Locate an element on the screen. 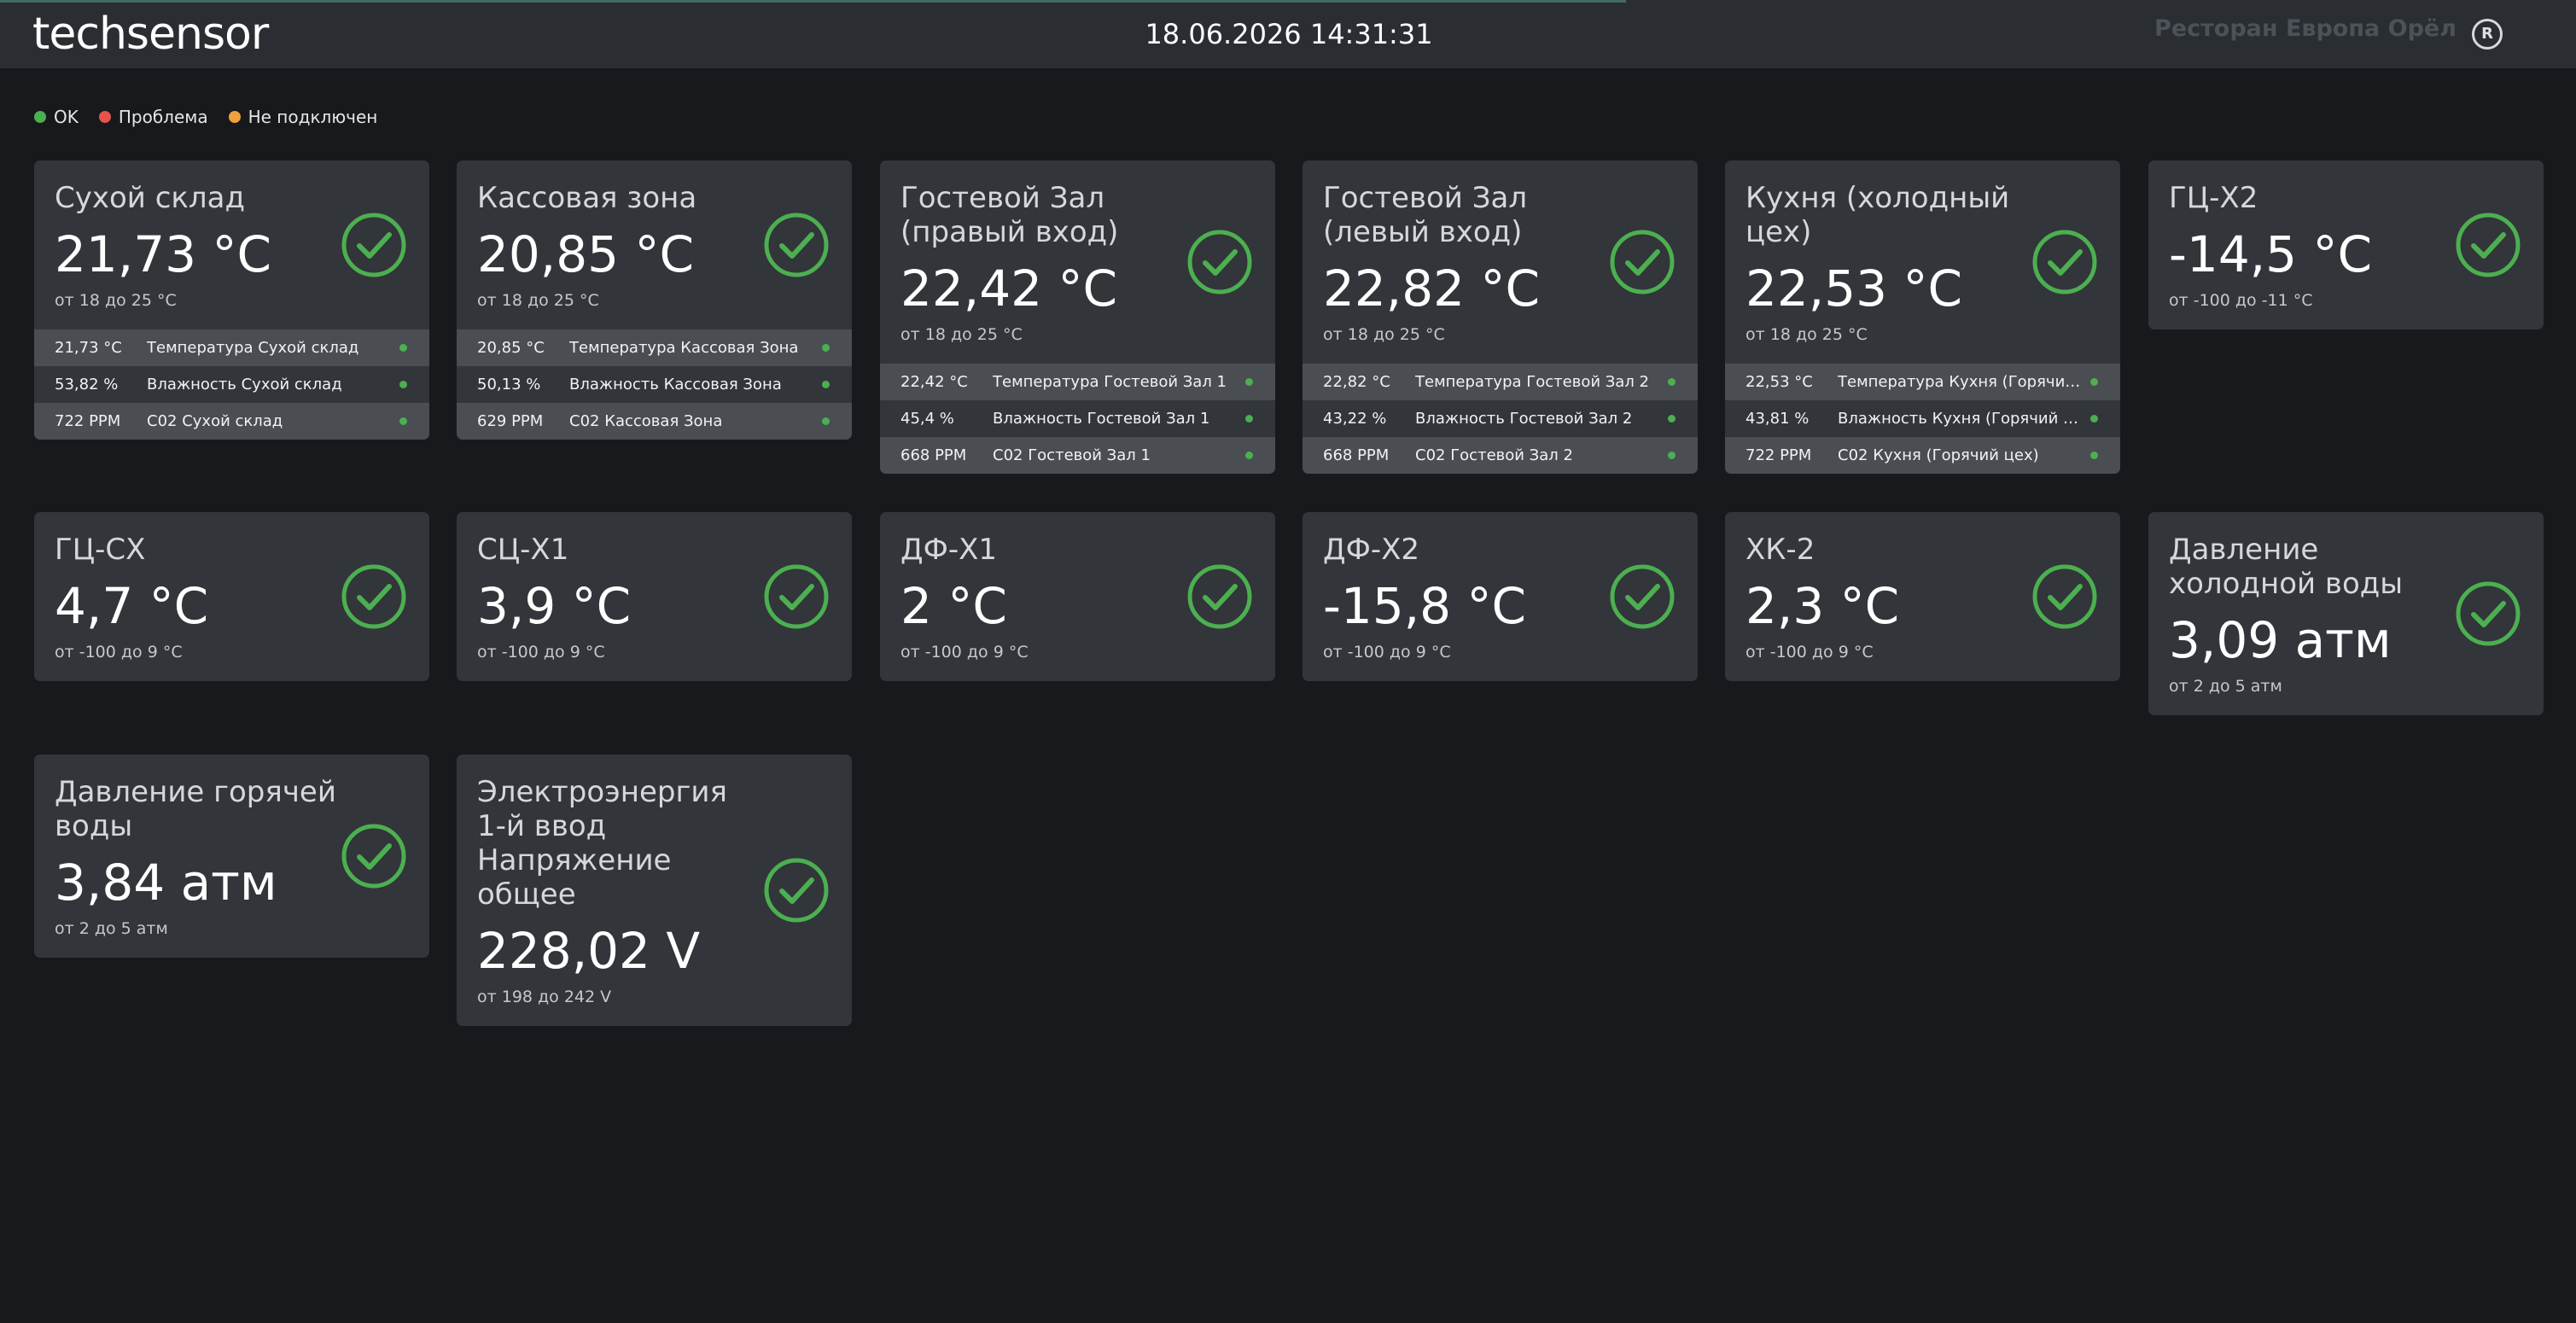 The height and width of the screenshot is (1323, 2576). sensor-value: 43,22 % is located at coordinates (1355, 419).